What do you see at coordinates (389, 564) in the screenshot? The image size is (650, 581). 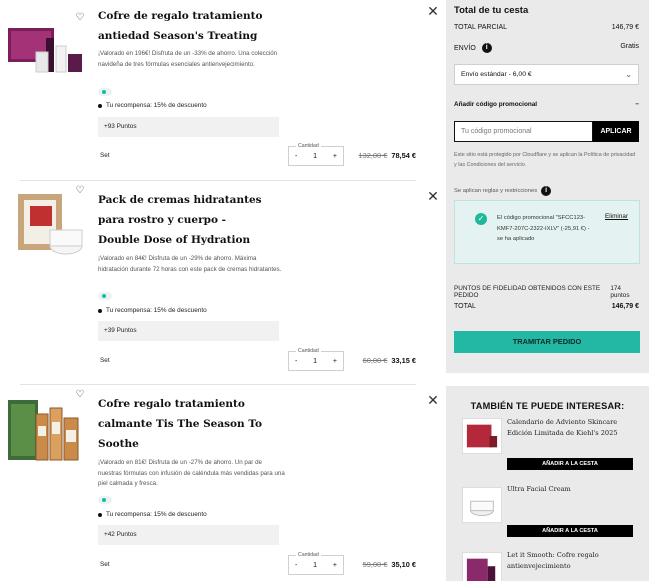 I see `price: 59,00 € 35,10 €` at bounding box center [389, 564].